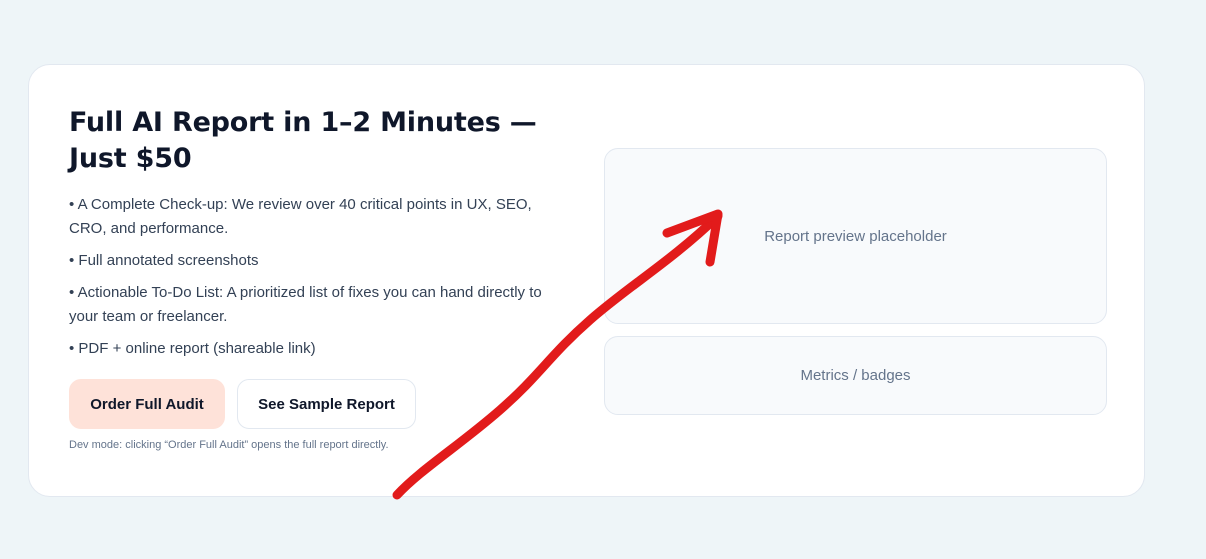  I want to click on offer-title: Full AI Report in 1–2 Minutes — Just $50, so click(303, 140).